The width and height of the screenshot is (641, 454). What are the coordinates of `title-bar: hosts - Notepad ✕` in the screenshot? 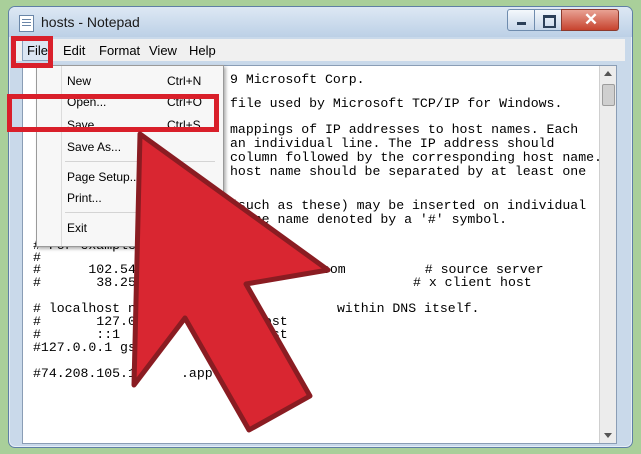 It's located at (320, 22).